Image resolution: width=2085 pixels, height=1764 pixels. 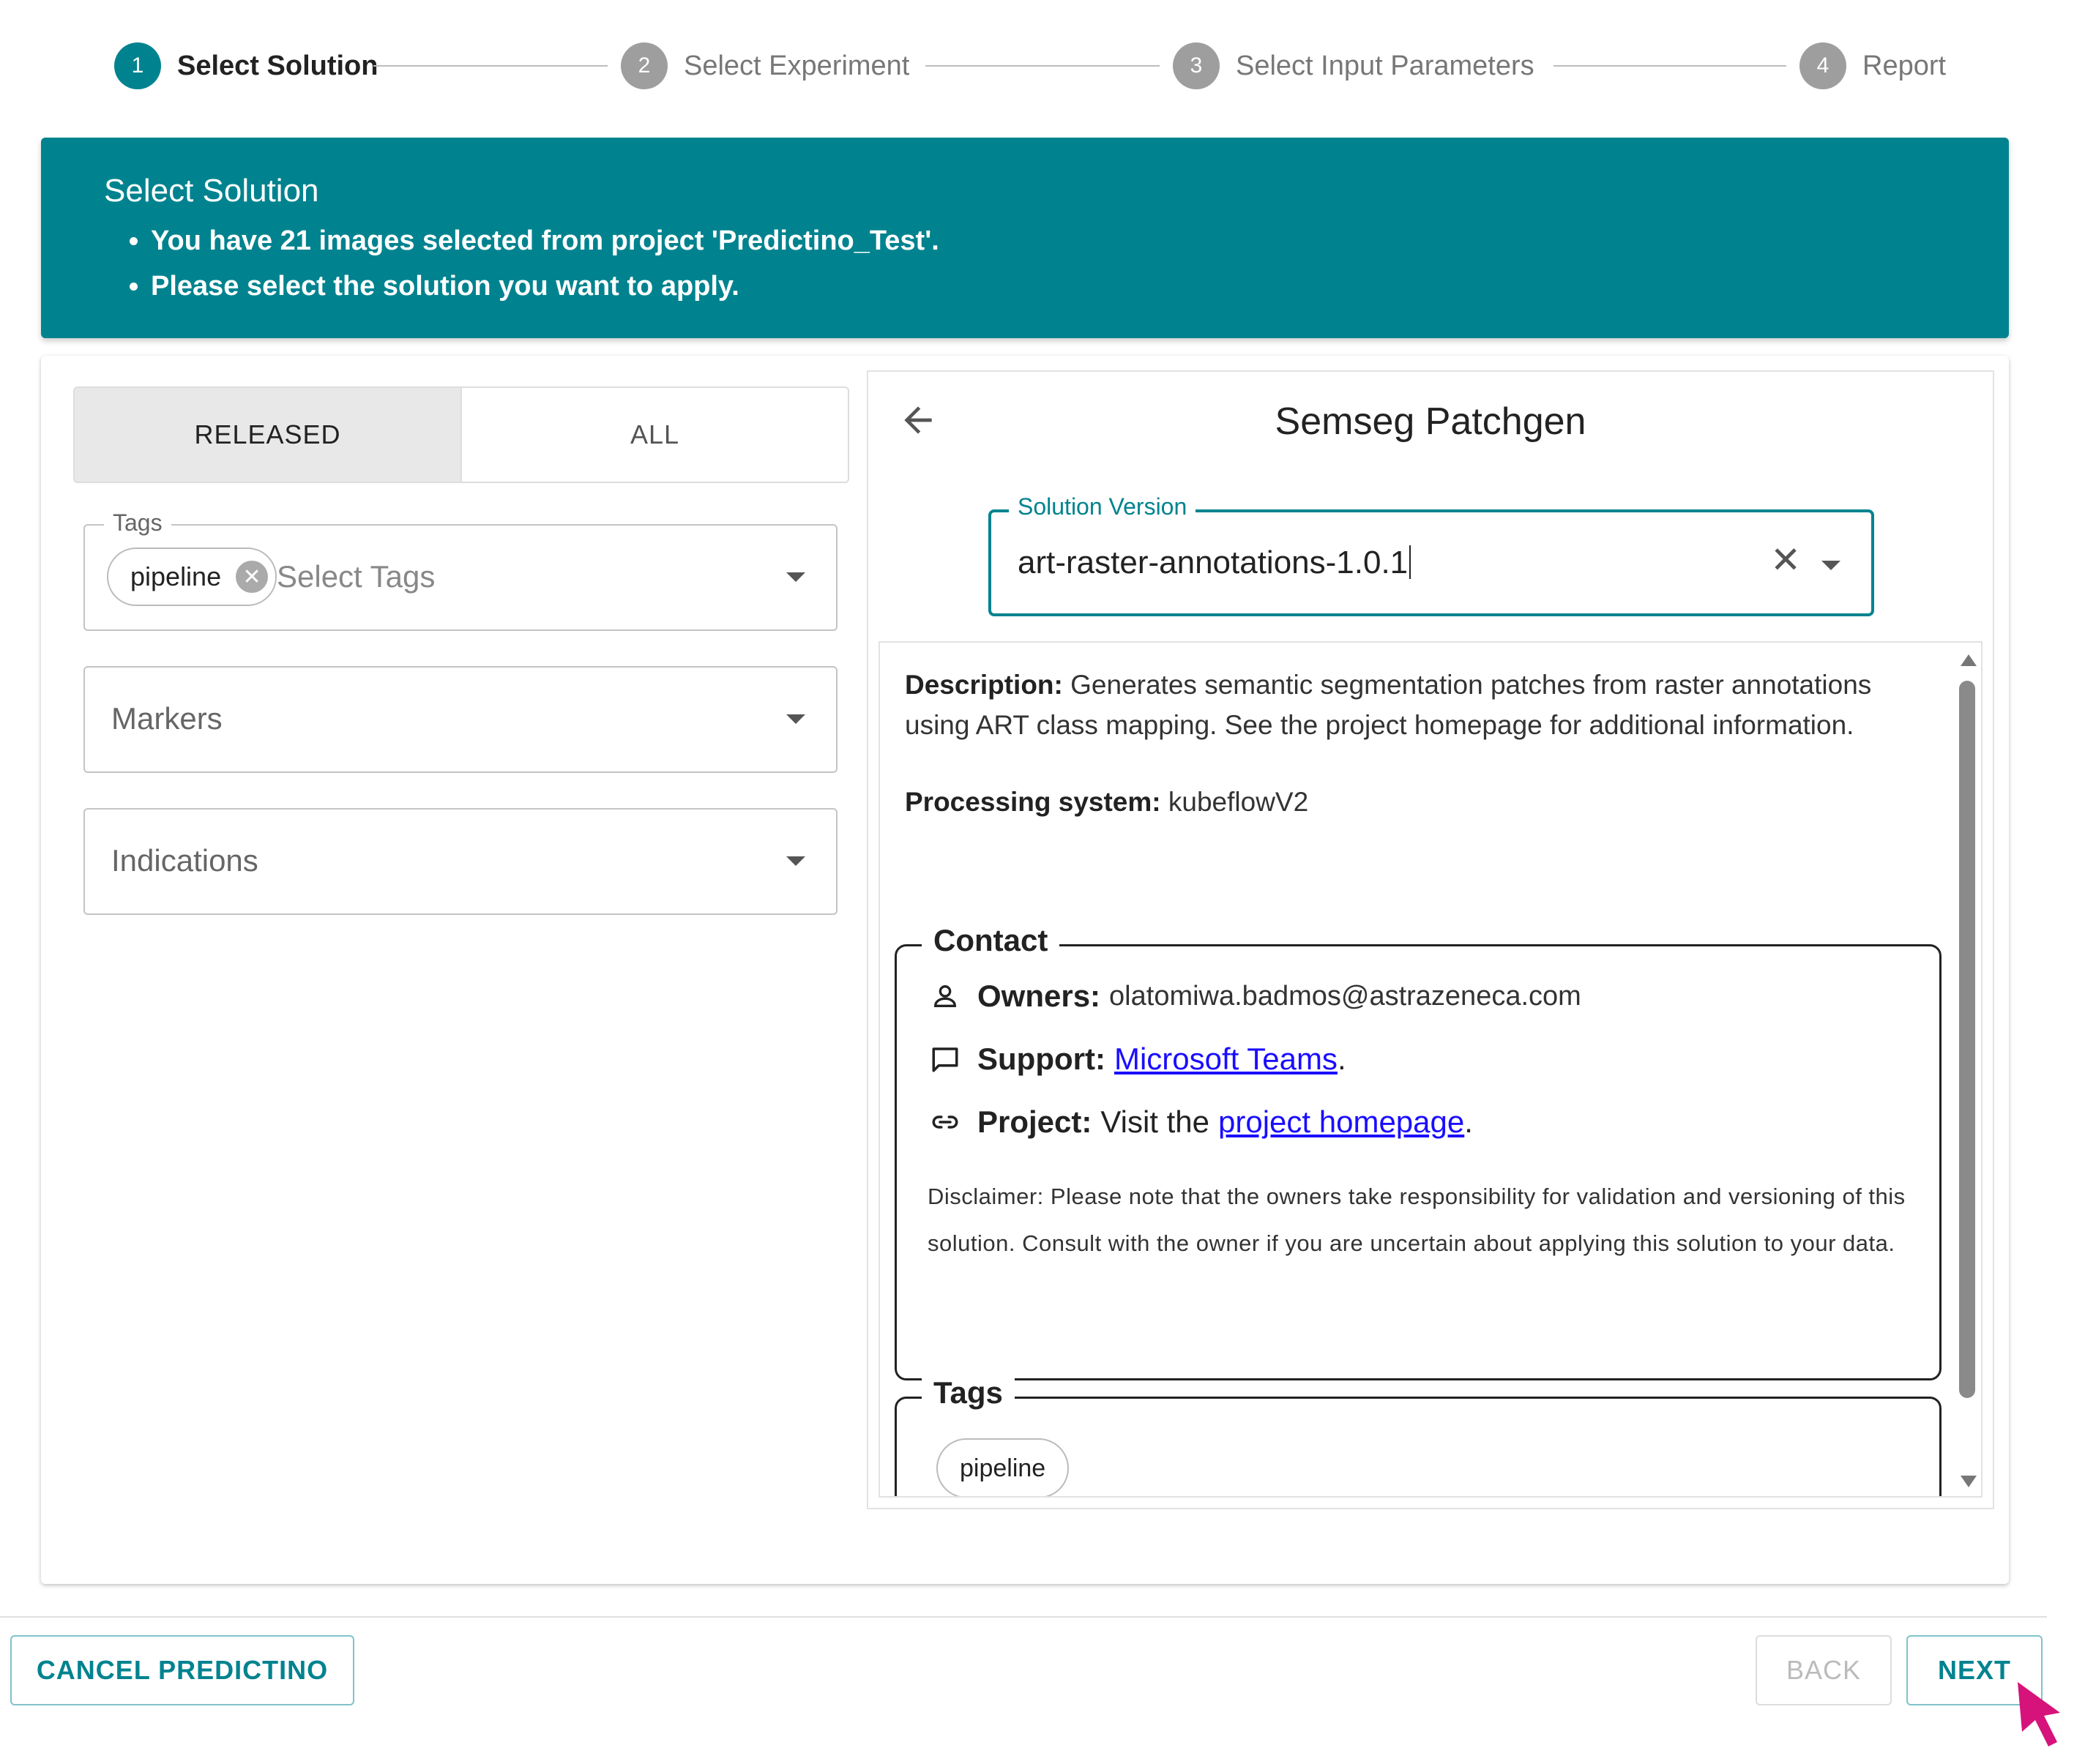 What do you see at coordinates (1239, 802) in the screenshot?
I see `processing-value: kubeflowV2` at bounding box center [1239, 802].